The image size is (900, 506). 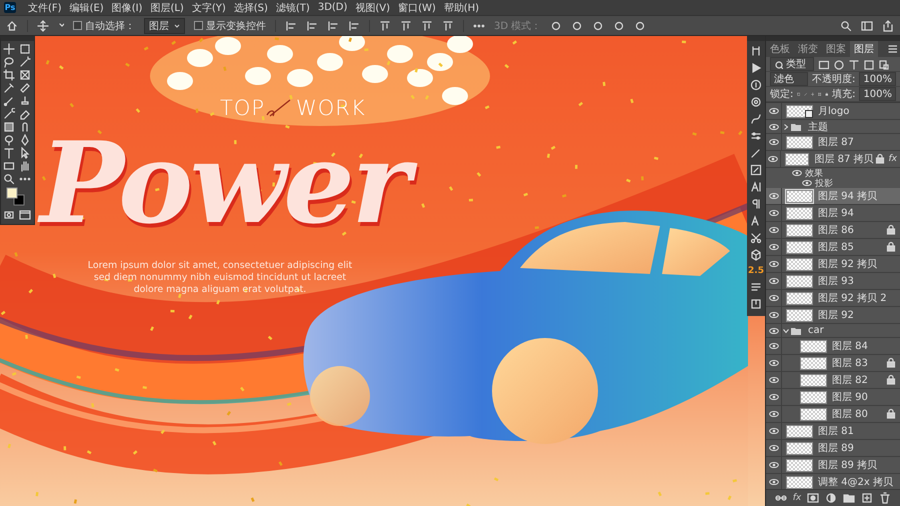 I want to click on layer-name: 图层 89 拷贝, so click(x=848, y=465).